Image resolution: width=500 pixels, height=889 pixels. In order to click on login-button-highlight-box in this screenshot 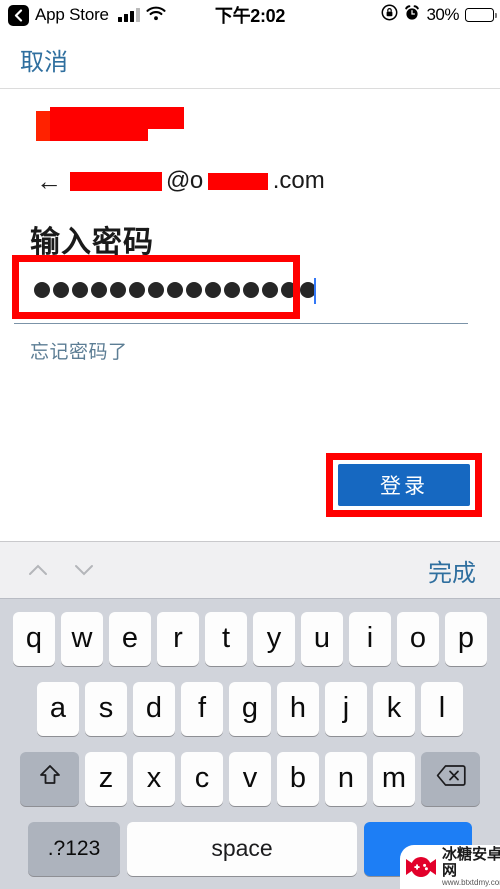, I will do `click(404, 485)`.